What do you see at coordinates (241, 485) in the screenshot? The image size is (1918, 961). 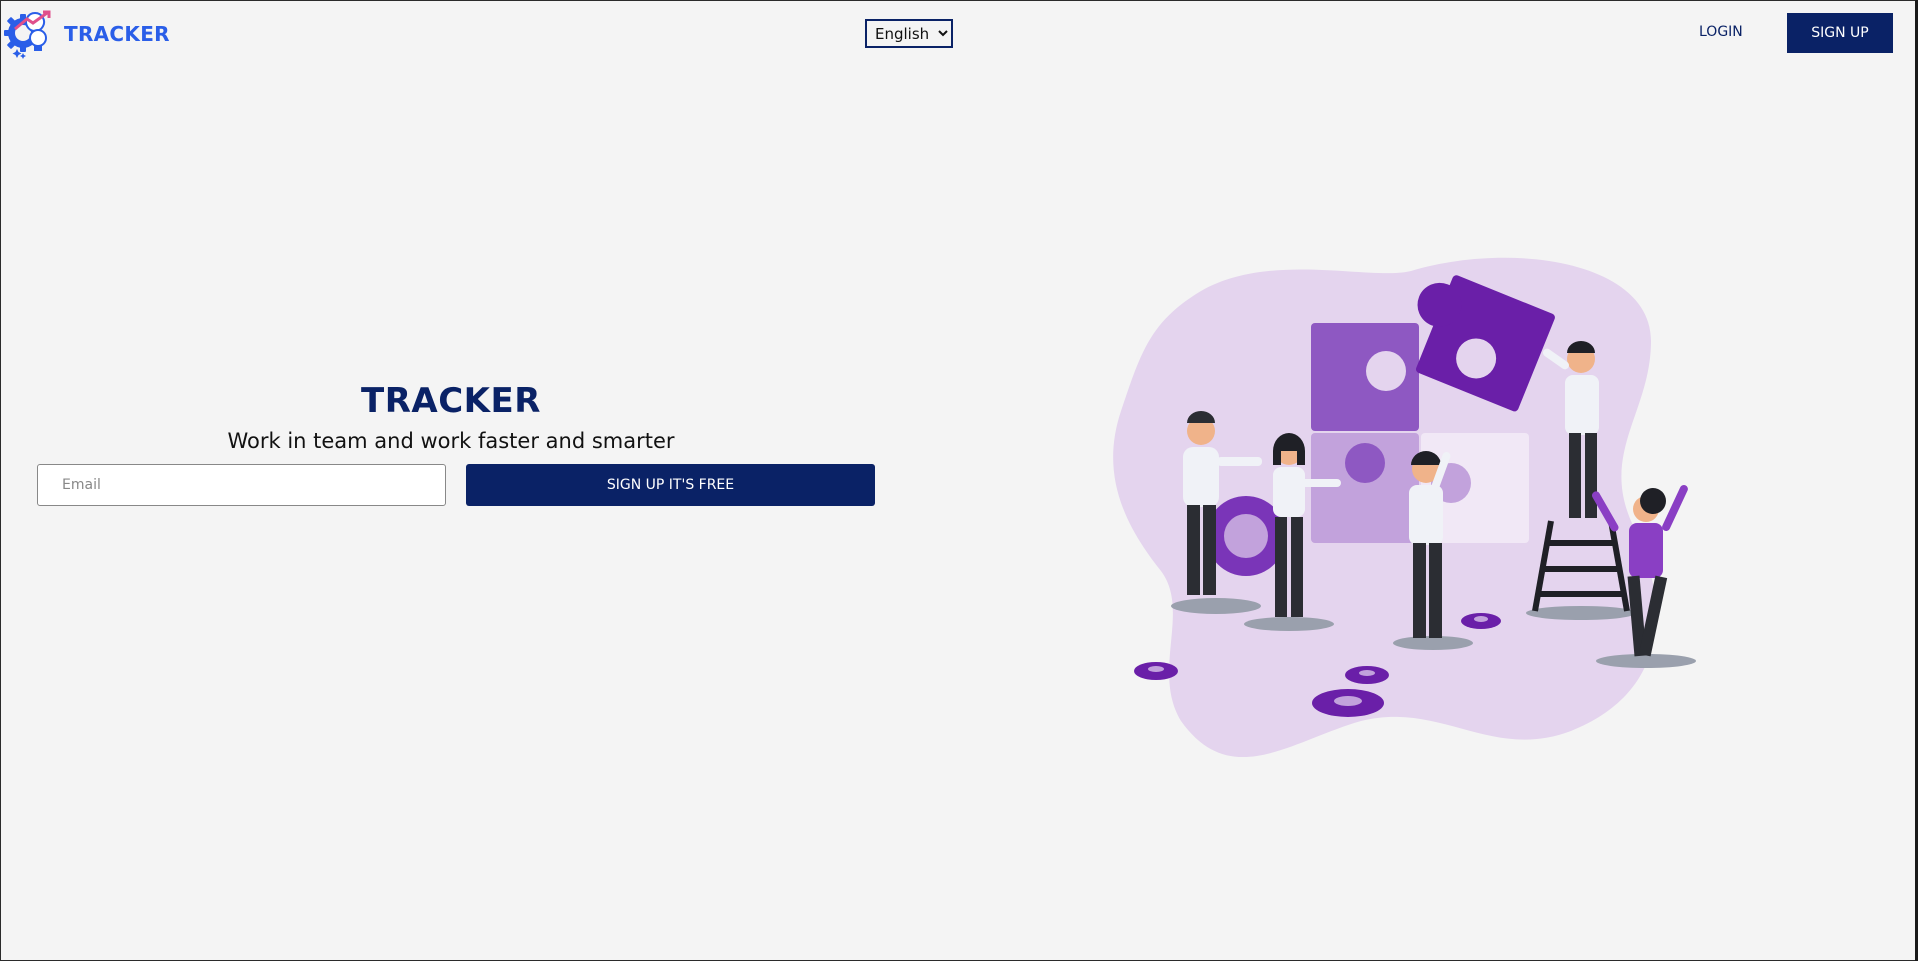 I see `email-input` at bounding box center [241, 485].